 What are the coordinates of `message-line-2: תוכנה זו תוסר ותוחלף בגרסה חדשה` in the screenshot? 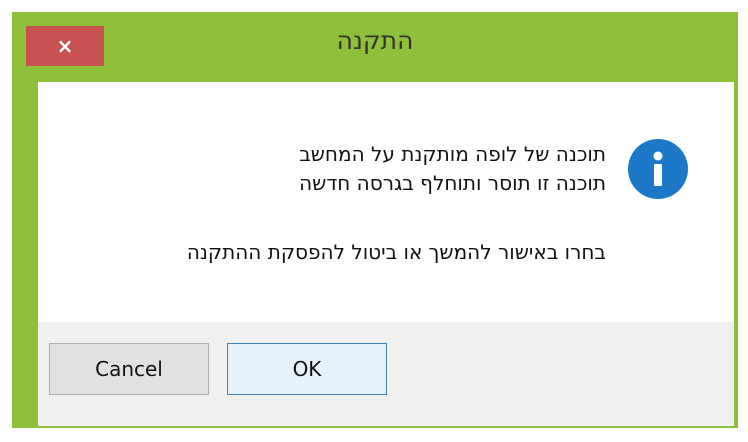 It's located at (452, 183).